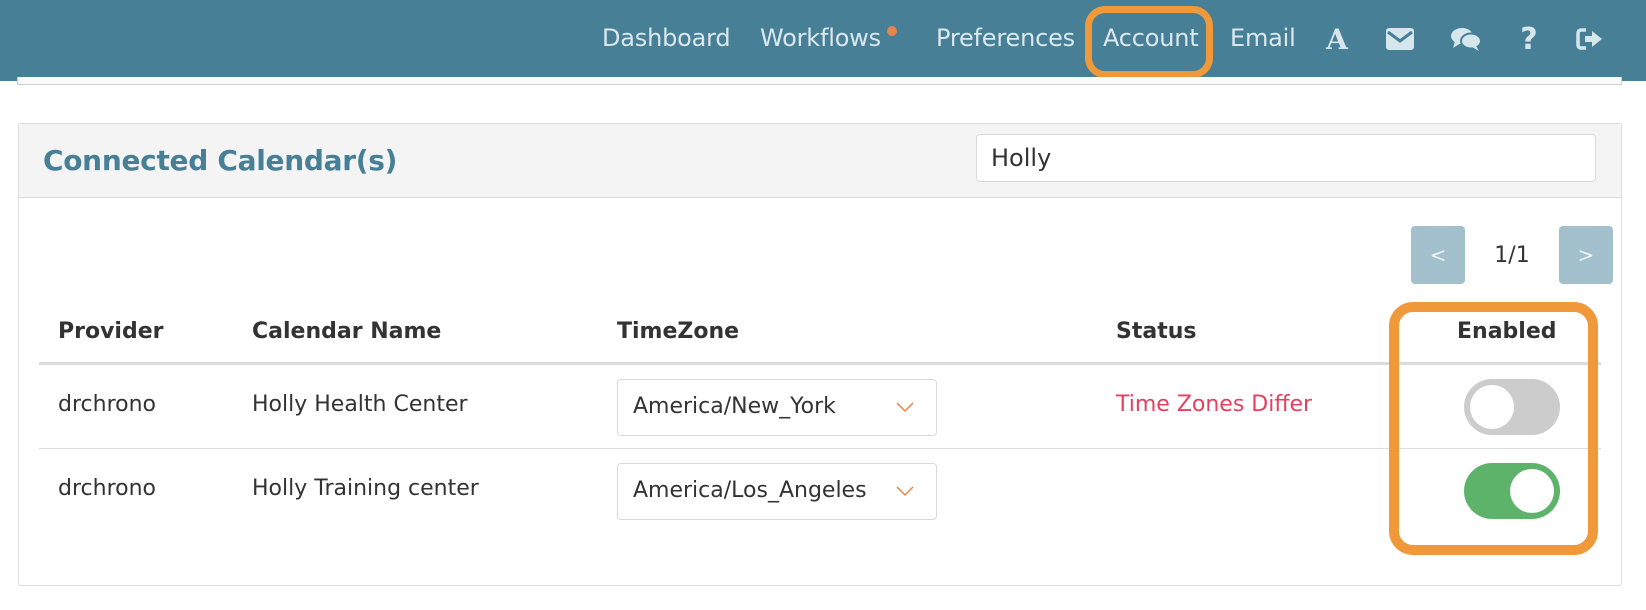 This screenshot has height=610, width=1646. Describe the element at coordinates (734, 406) in the screenshot. I see `timezone-value: America/New_York` at that location.